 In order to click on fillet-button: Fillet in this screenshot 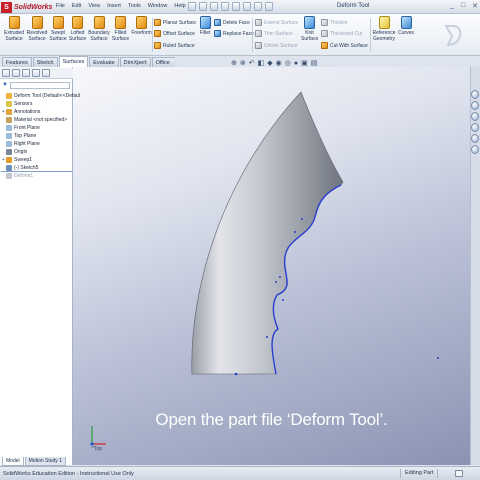, I will do `click(205, 26)`.